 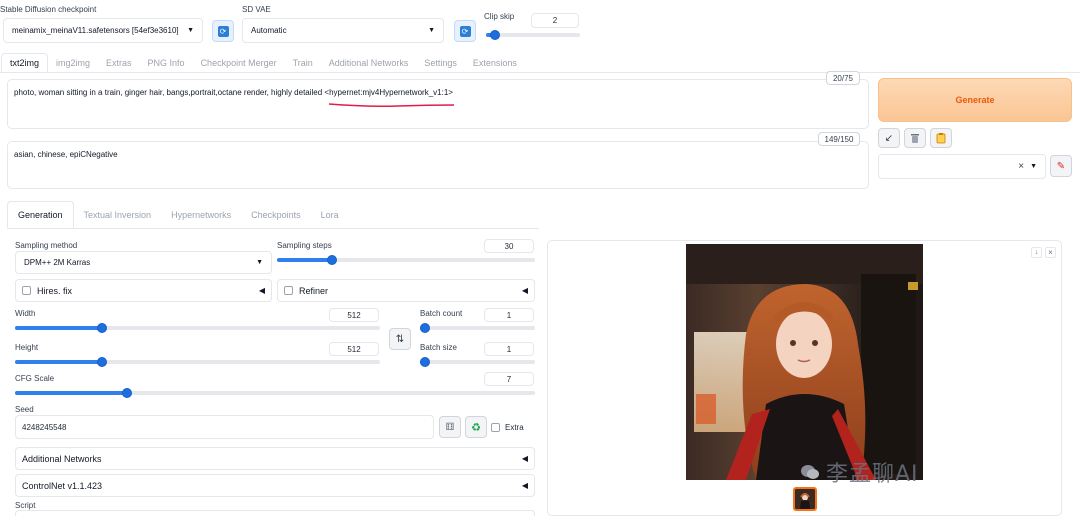 What do you see at coordinates (343, 30) in the screenshot?
I see `vae-select: Automatic ▼` at bounding box center [343, 30].